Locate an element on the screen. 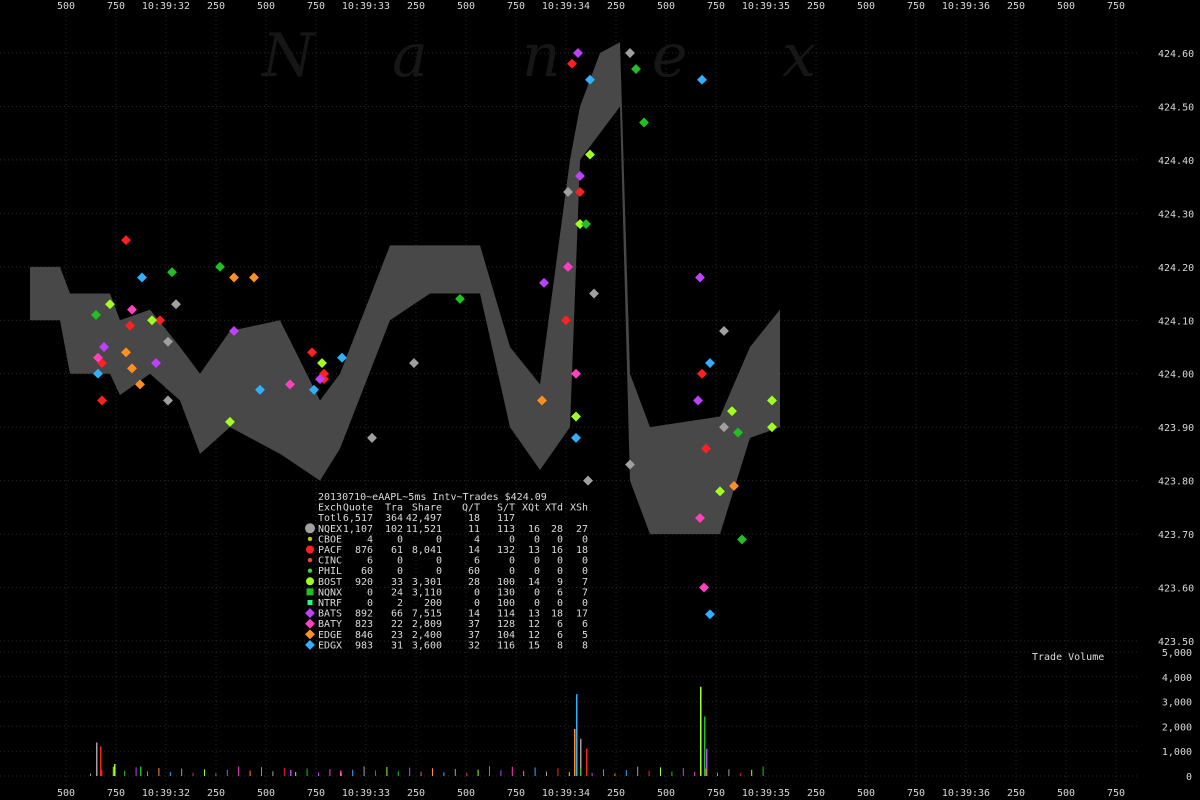 The width and height of the screenshot is (1200, 800). table-cell: 130 is located at coordinates (506, 592).